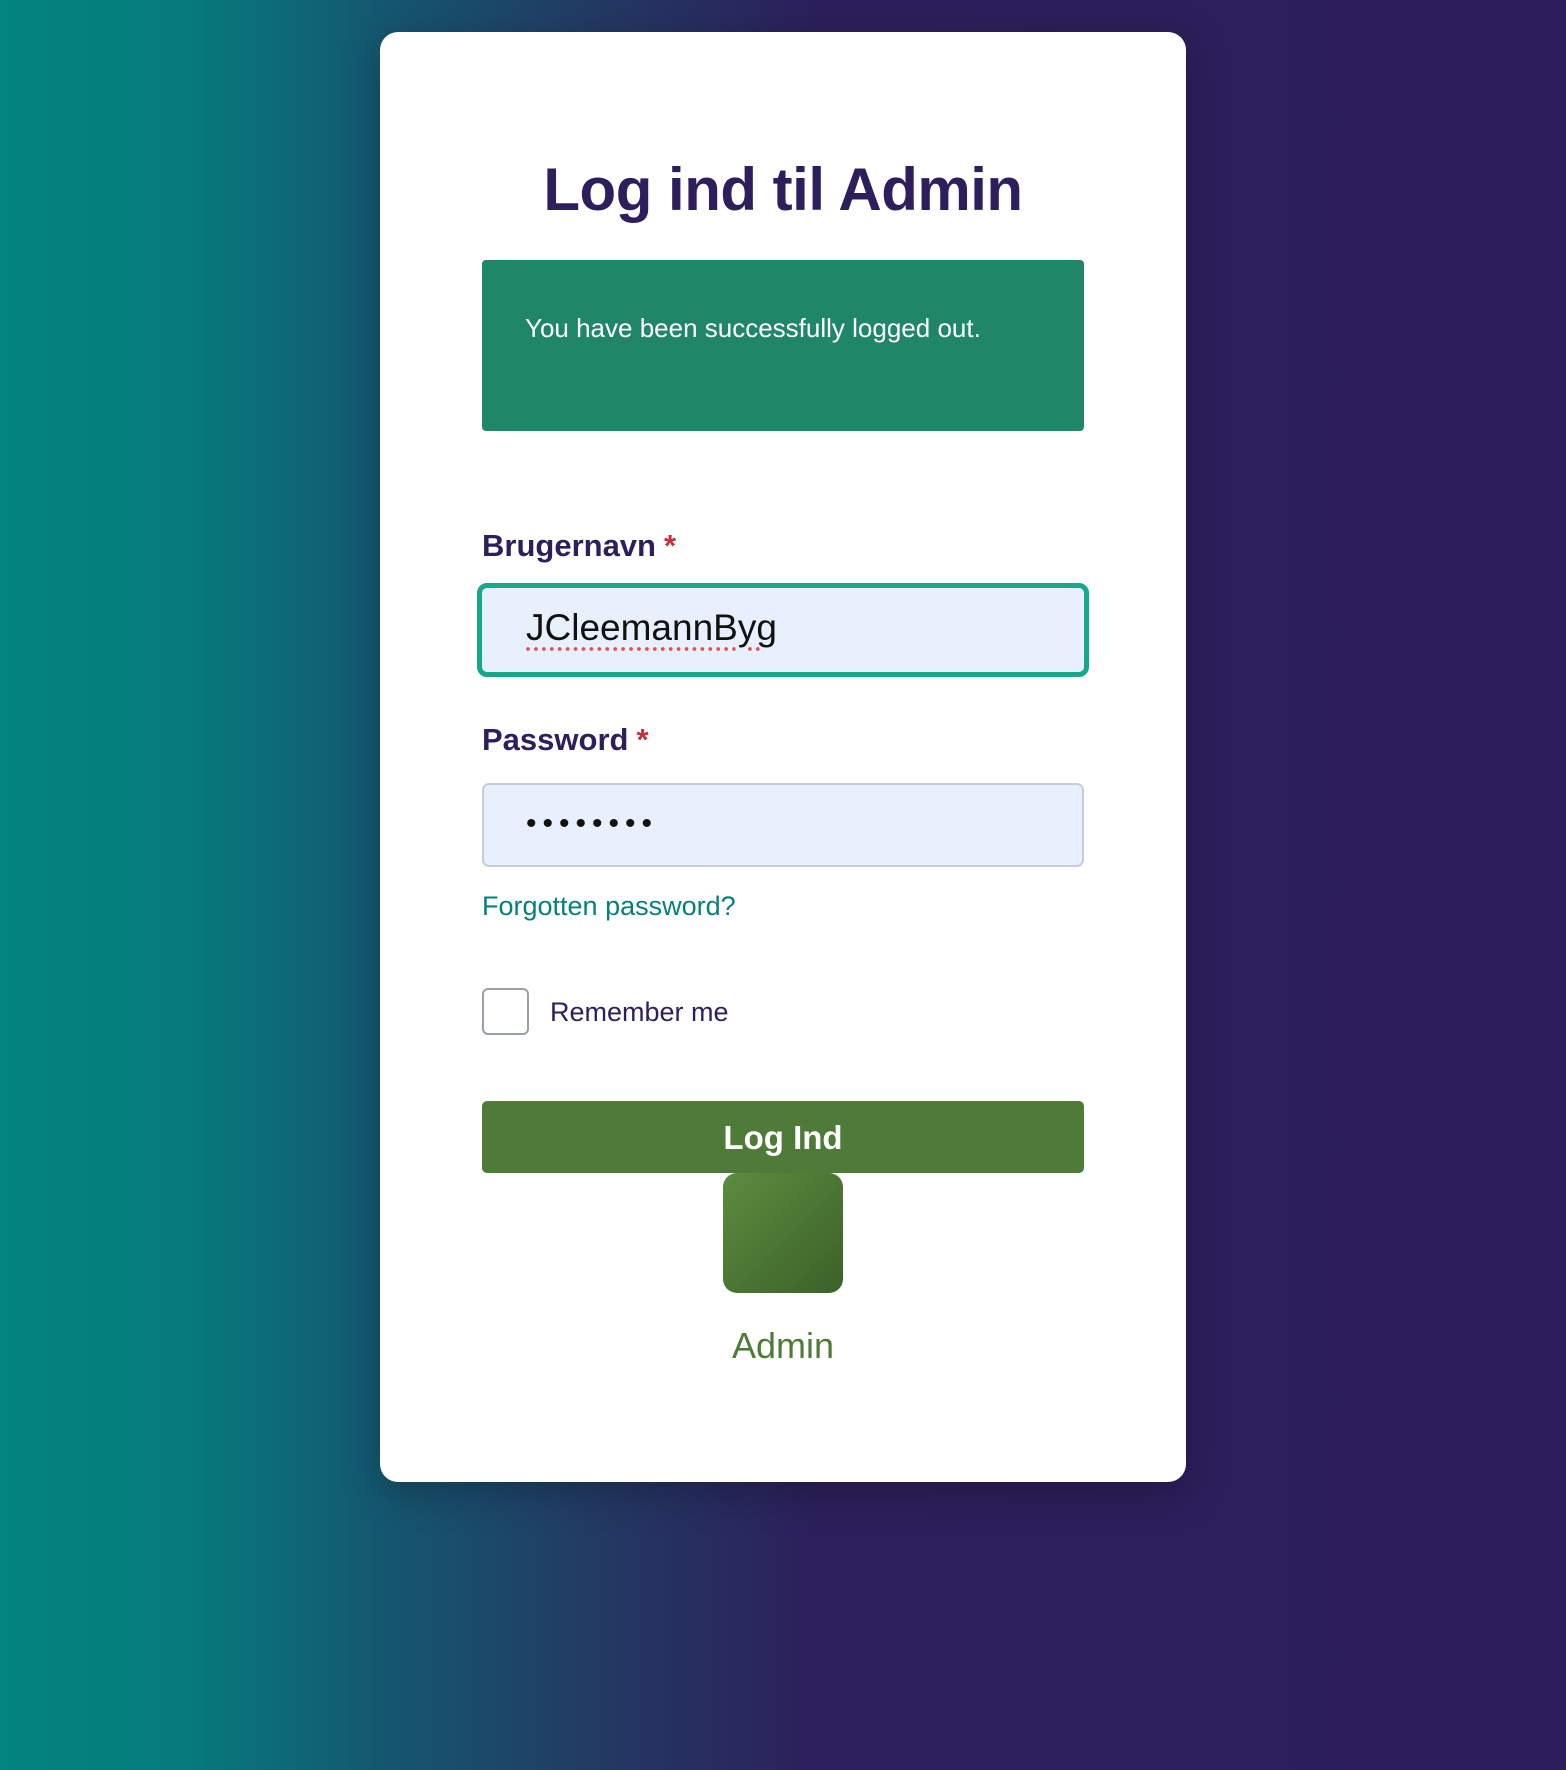 This screenshot has height=1770, width=1566. I want to click on username-label: Brugernavn *, so click(579, 546).